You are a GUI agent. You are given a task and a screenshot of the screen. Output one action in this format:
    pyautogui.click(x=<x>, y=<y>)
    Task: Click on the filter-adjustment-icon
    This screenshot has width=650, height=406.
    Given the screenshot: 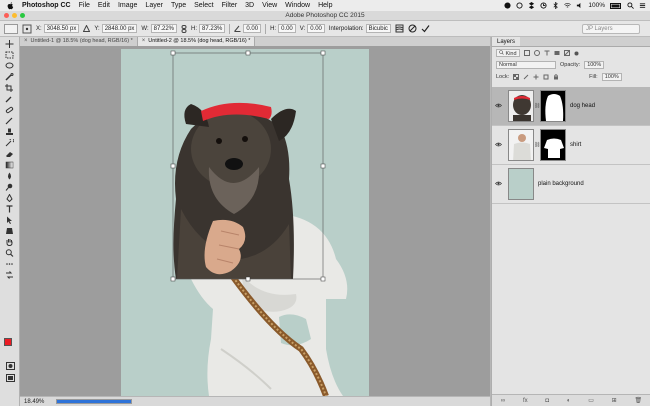 What is the action you would take?
    pyautogui.click(x=536, y=53)
    